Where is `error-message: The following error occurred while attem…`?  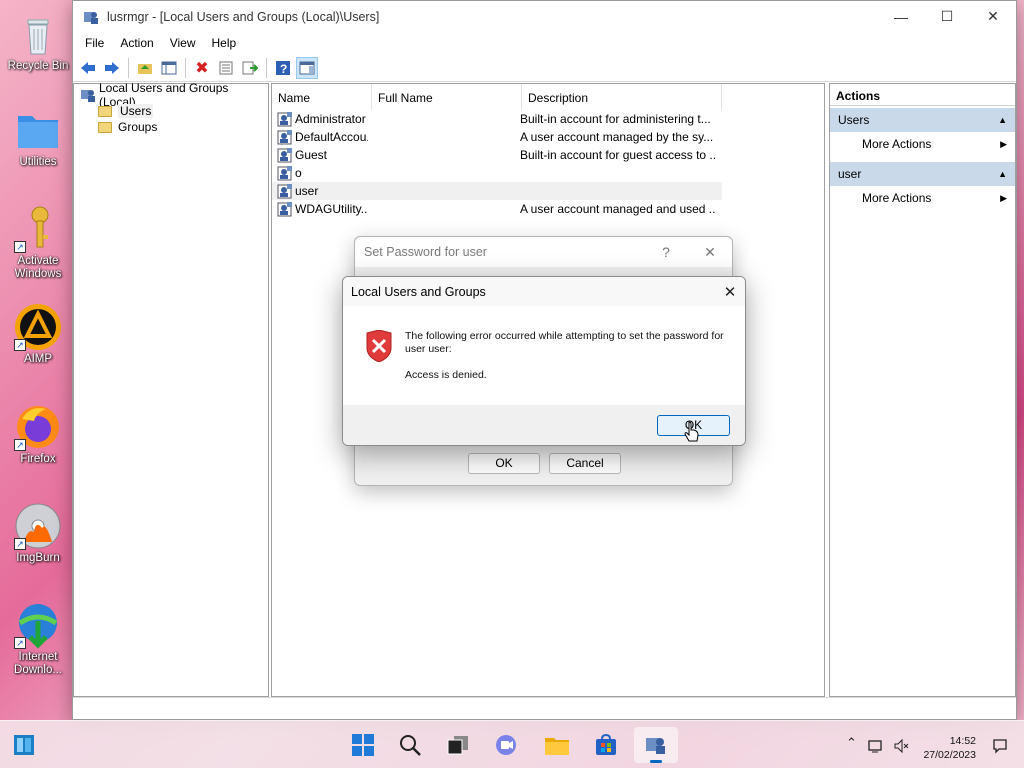 error-message: The following error occurred while attem… is located at coordinates (564, 342).